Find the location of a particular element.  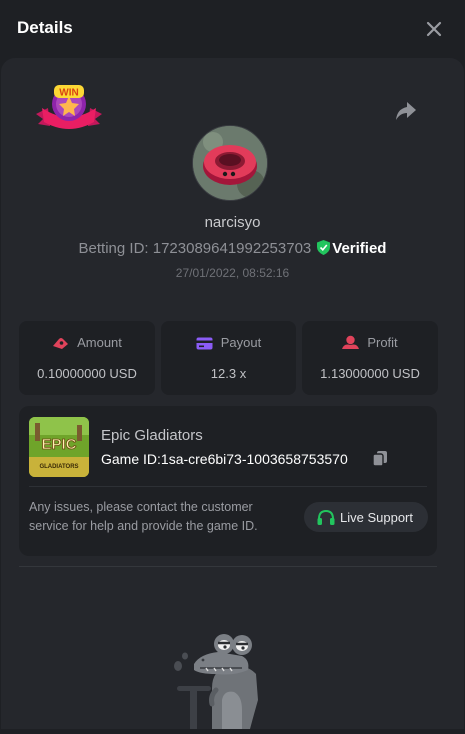

stat-value-amount: 0.10000000 USD is located at coordinates (87, 373).